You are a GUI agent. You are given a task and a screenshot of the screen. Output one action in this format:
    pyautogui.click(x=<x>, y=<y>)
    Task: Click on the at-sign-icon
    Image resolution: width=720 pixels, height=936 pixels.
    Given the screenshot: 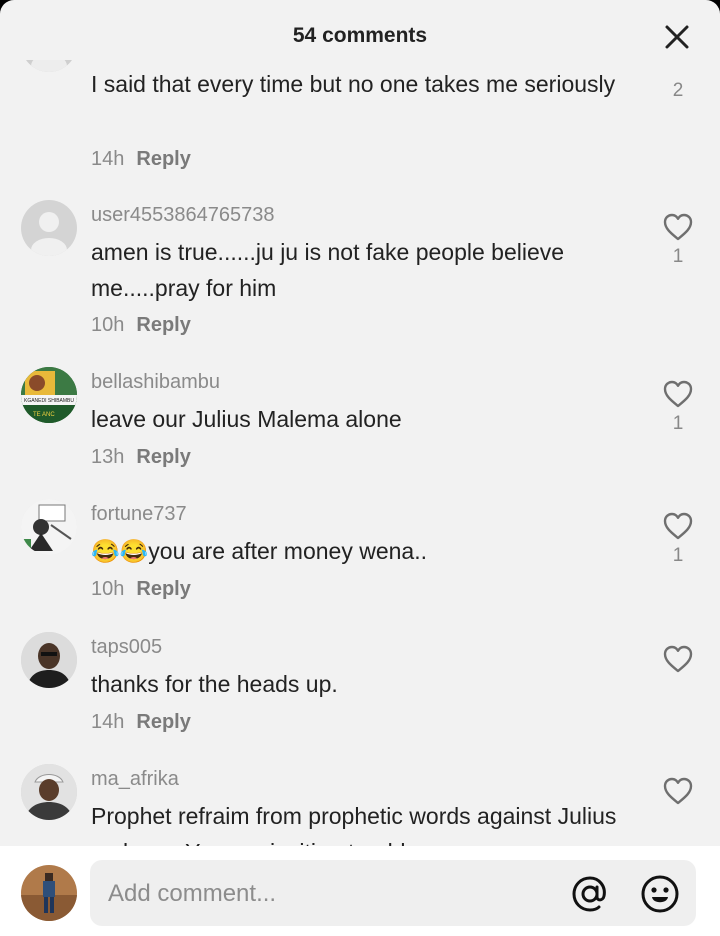 What is the action you would take?
    pyautogui.click(x=589, y=894)
    